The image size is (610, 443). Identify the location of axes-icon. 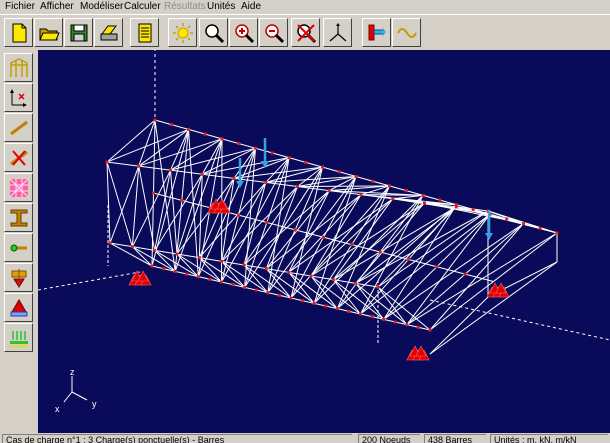
(18, 98).